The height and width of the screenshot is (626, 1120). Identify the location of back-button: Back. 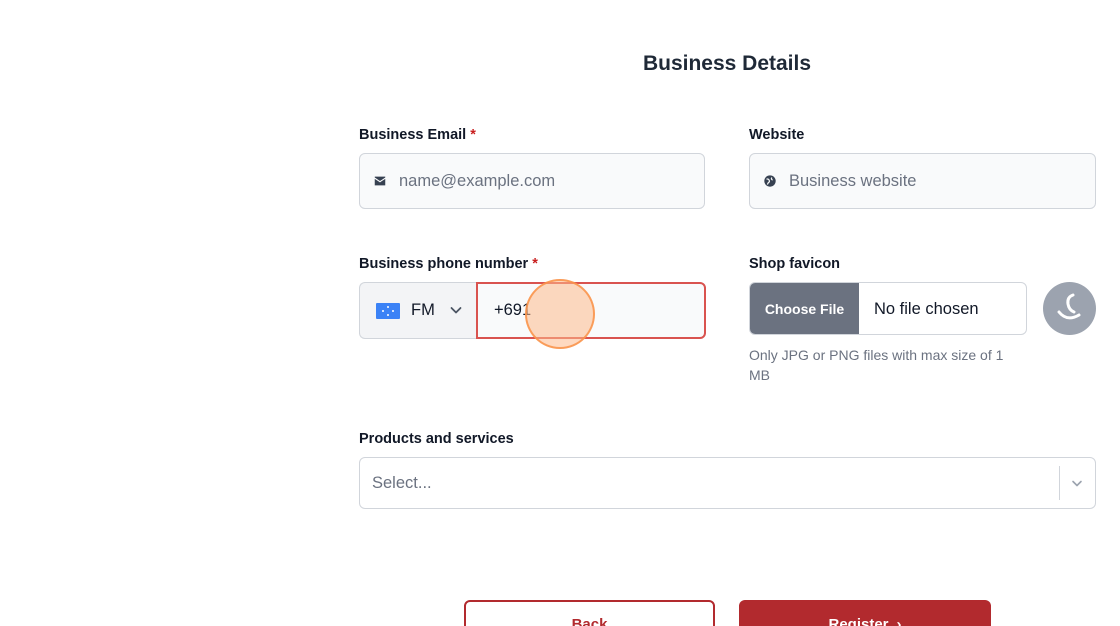
(589, 613).